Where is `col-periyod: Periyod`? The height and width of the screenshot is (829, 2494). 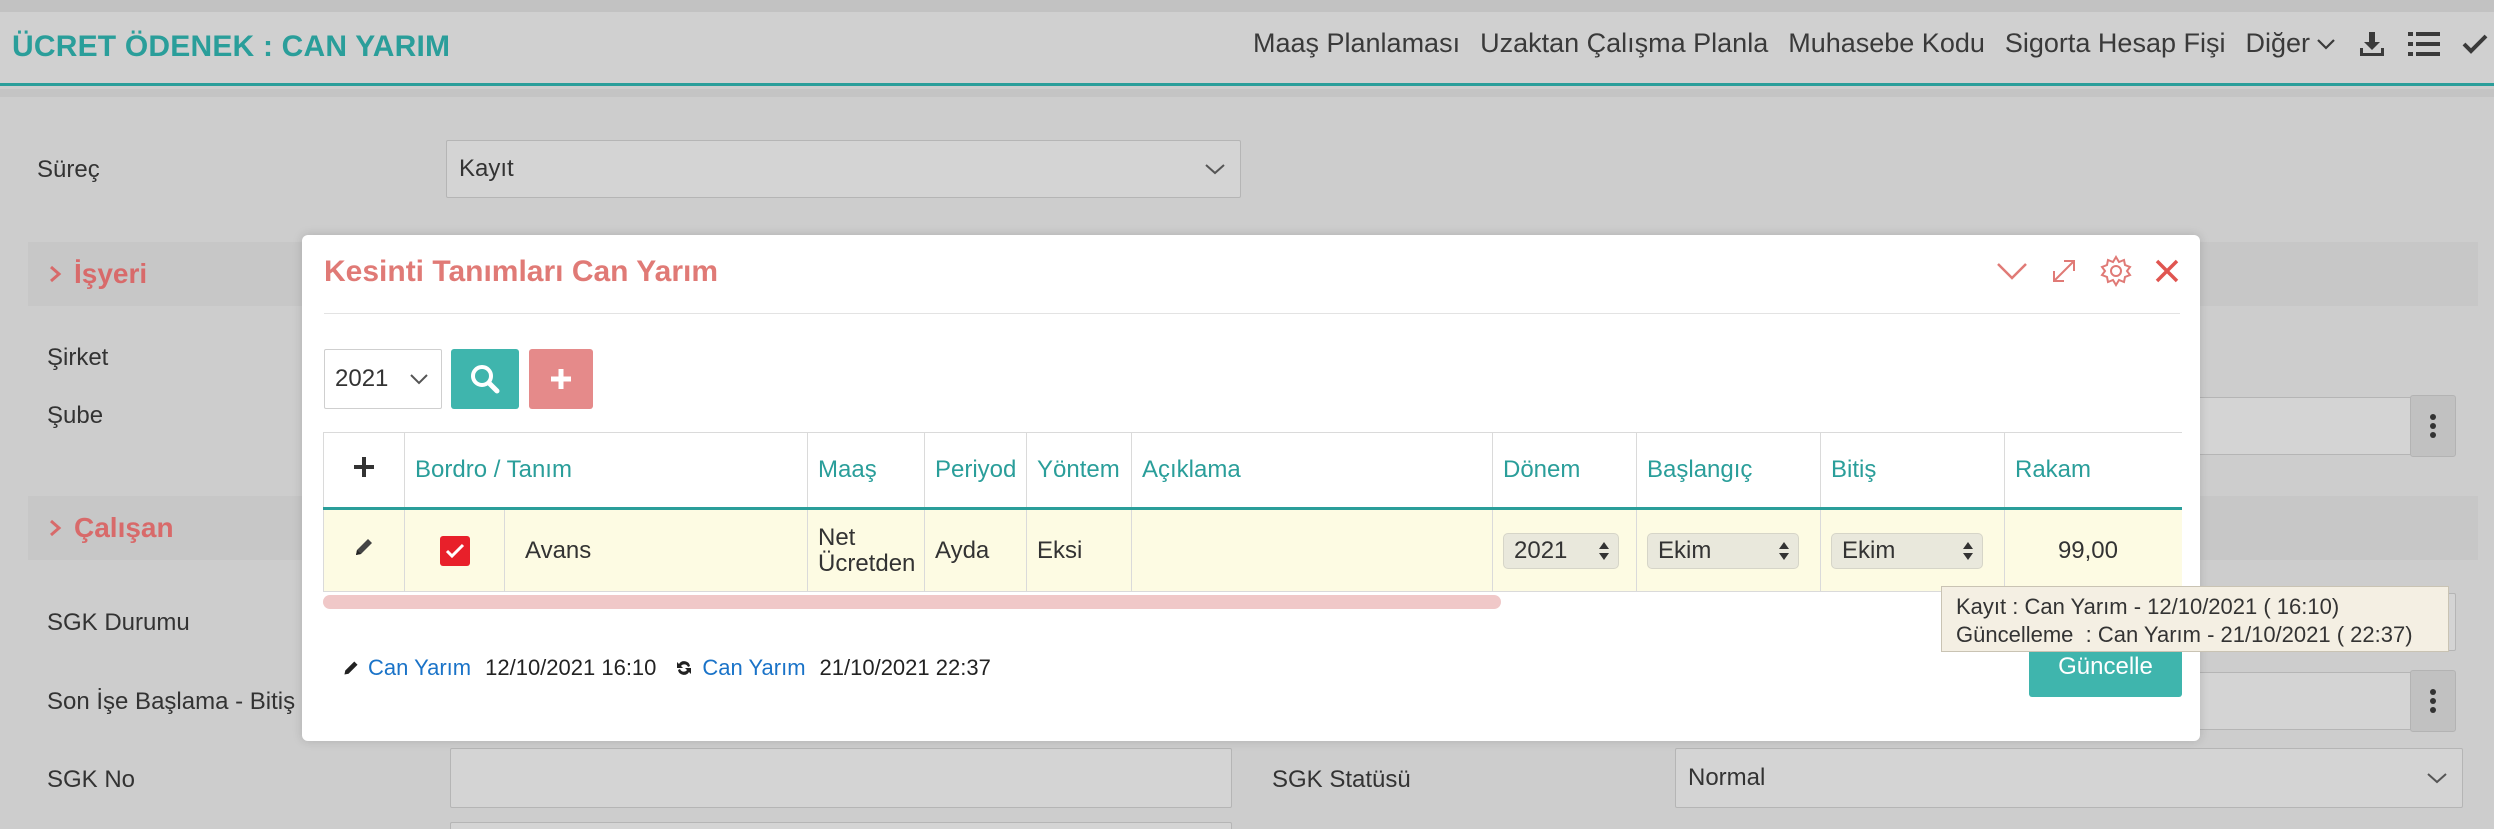
col-periyod: Periyod is located at coordinates (975, 471).